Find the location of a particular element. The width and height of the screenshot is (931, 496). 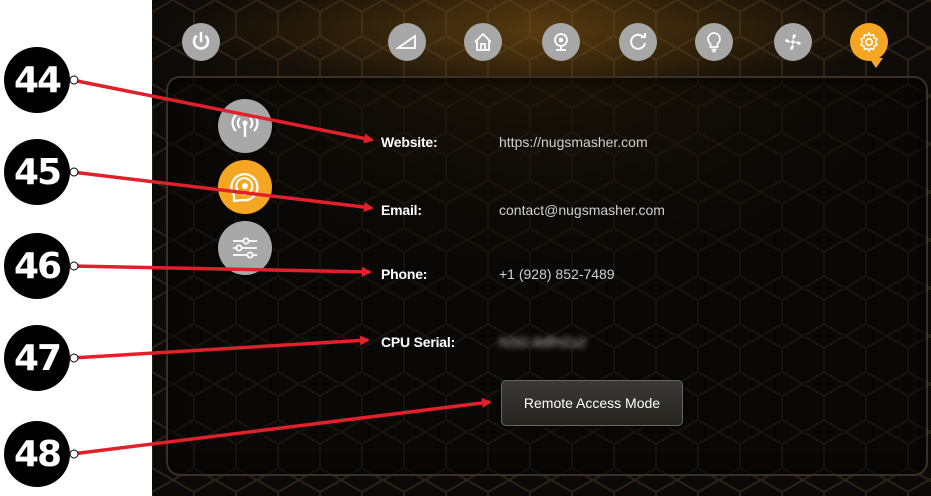

callout-48: 48 is located at coordinates (37, 454).